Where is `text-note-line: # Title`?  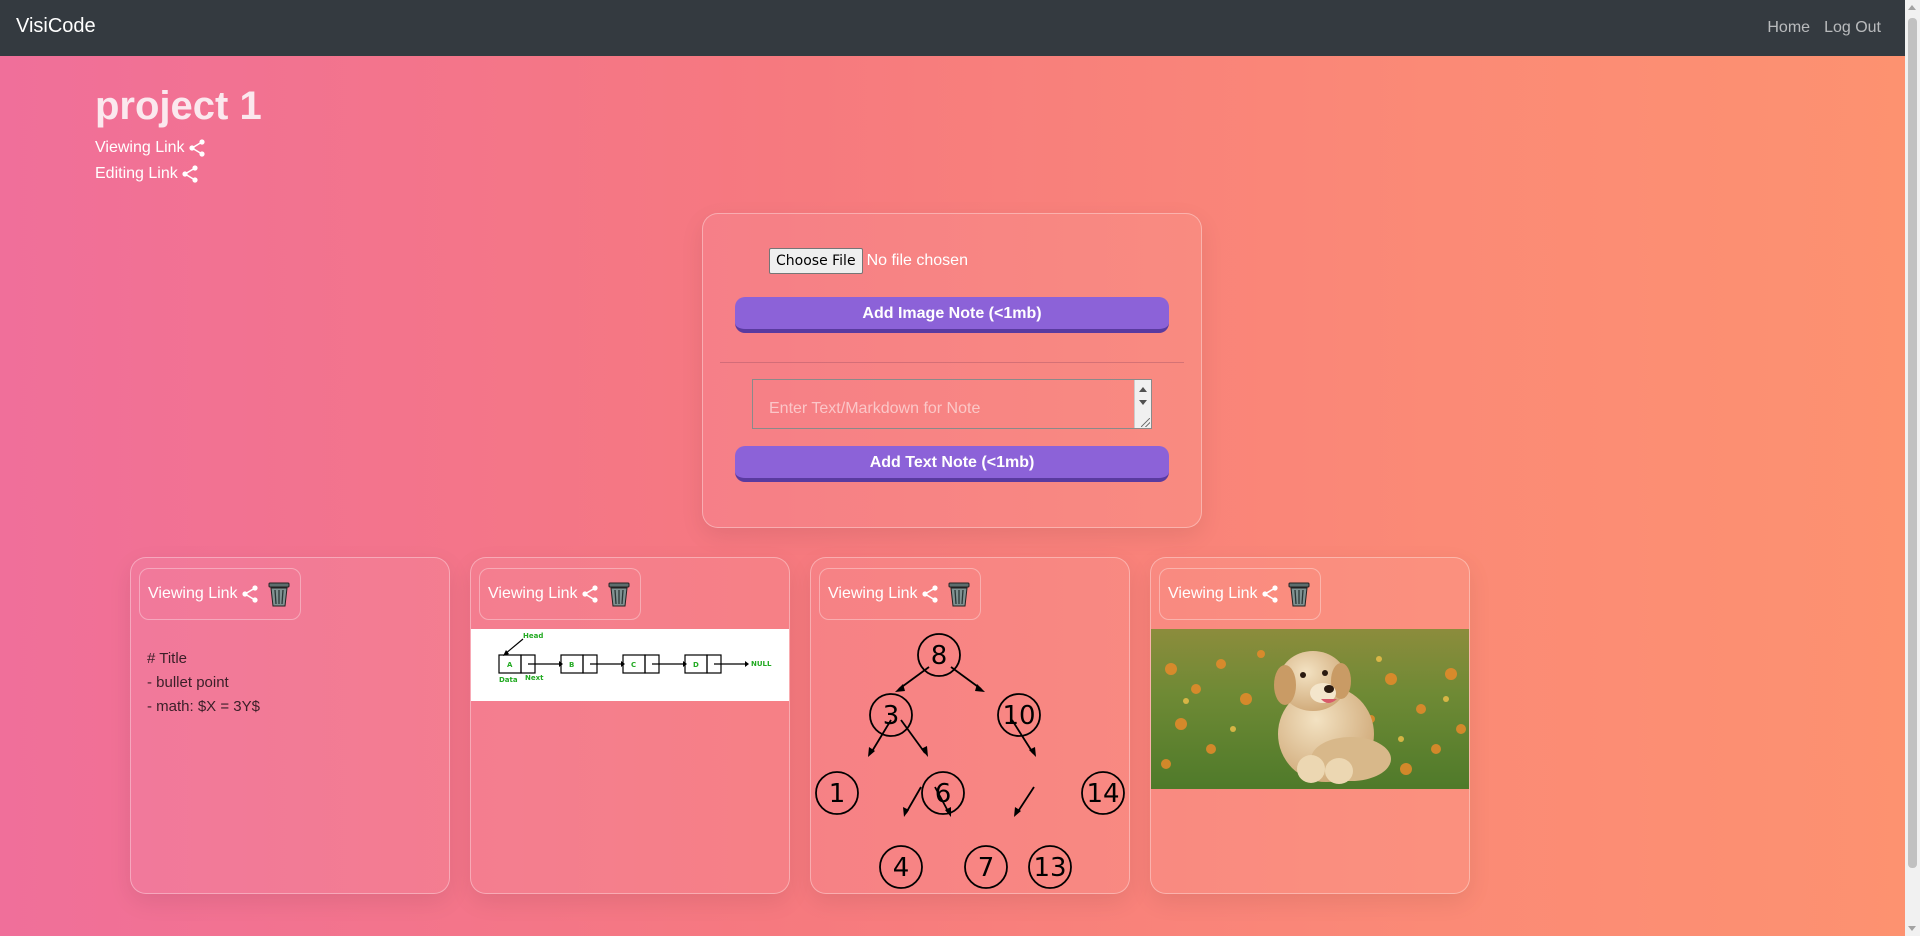 text-note-line: # Title is located at coordinates (167, 658).